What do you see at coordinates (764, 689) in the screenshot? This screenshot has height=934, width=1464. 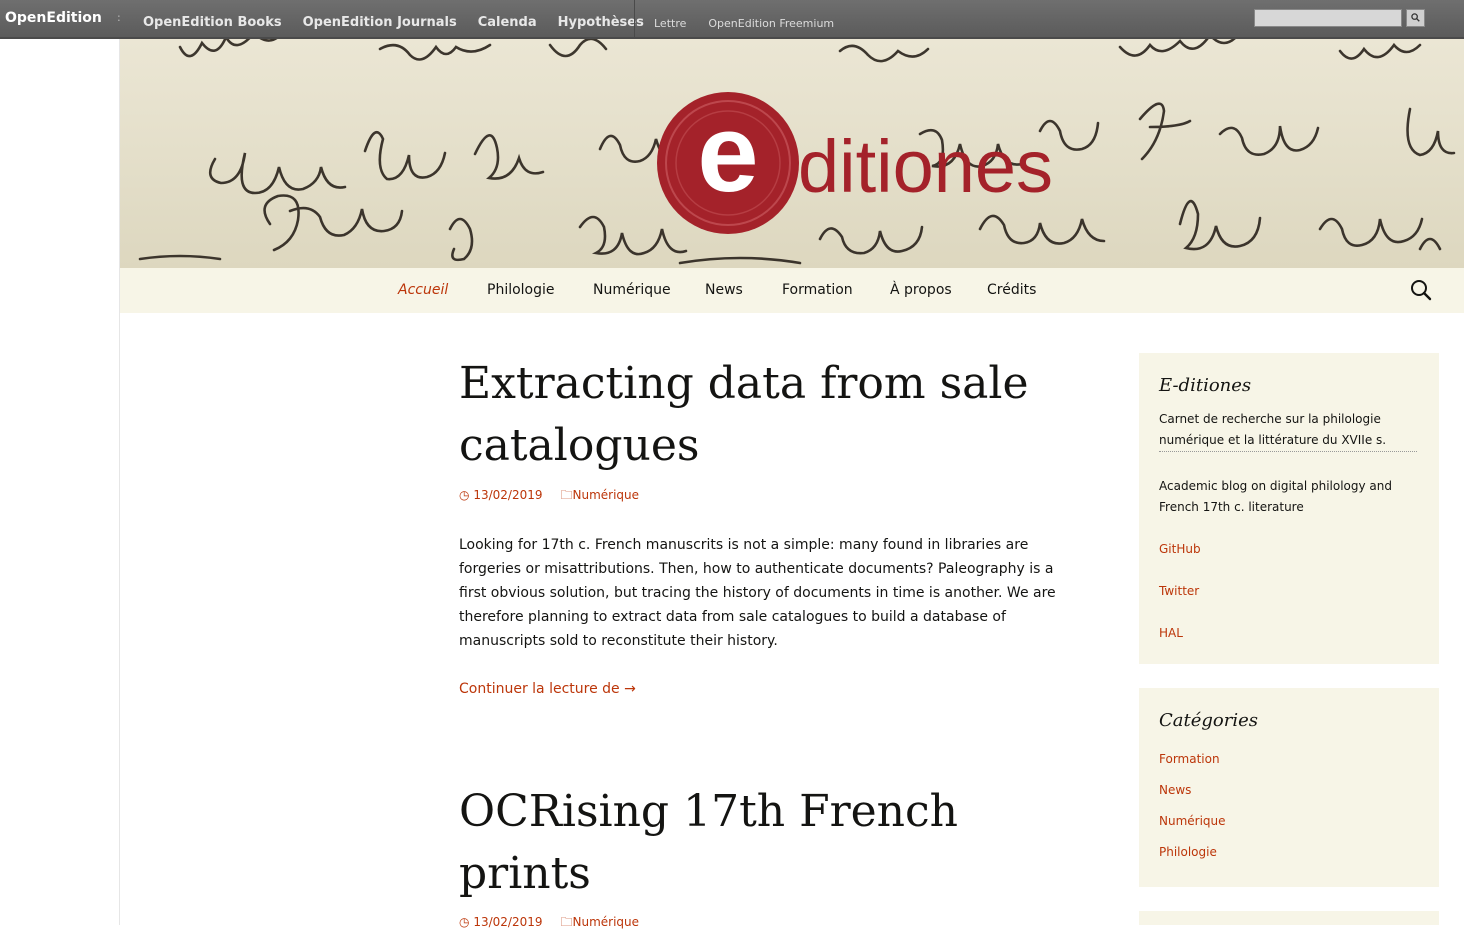 I see `continue-reading-link: Continuer la lecture de →` at bounding box center [764, 689].